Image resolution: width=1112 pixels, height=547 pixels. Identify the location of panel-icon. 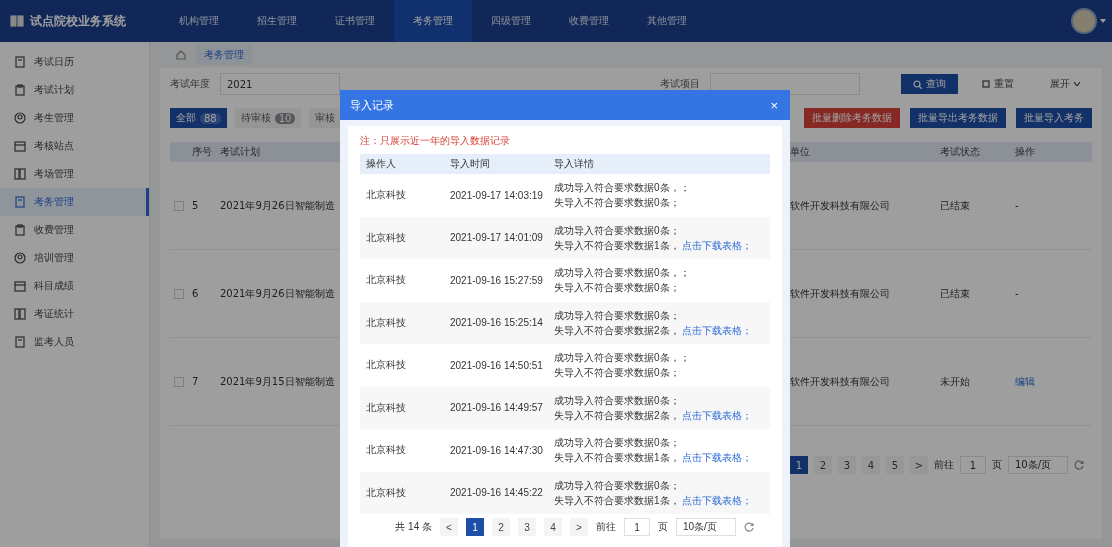
(20, 174).